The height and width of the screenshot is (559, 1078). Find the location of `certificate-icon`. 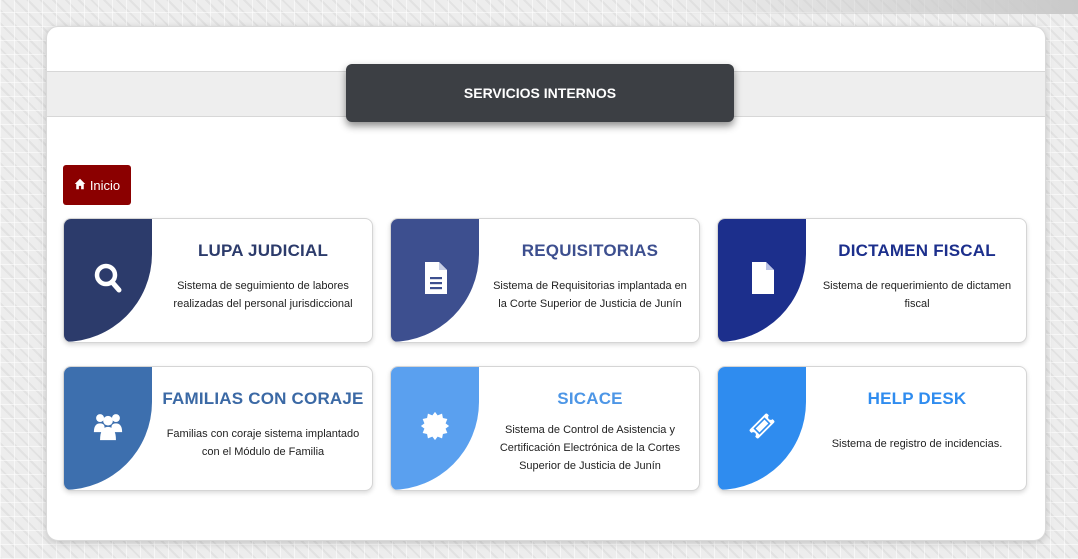

certificate-icon is located at coordinates (435, 428).